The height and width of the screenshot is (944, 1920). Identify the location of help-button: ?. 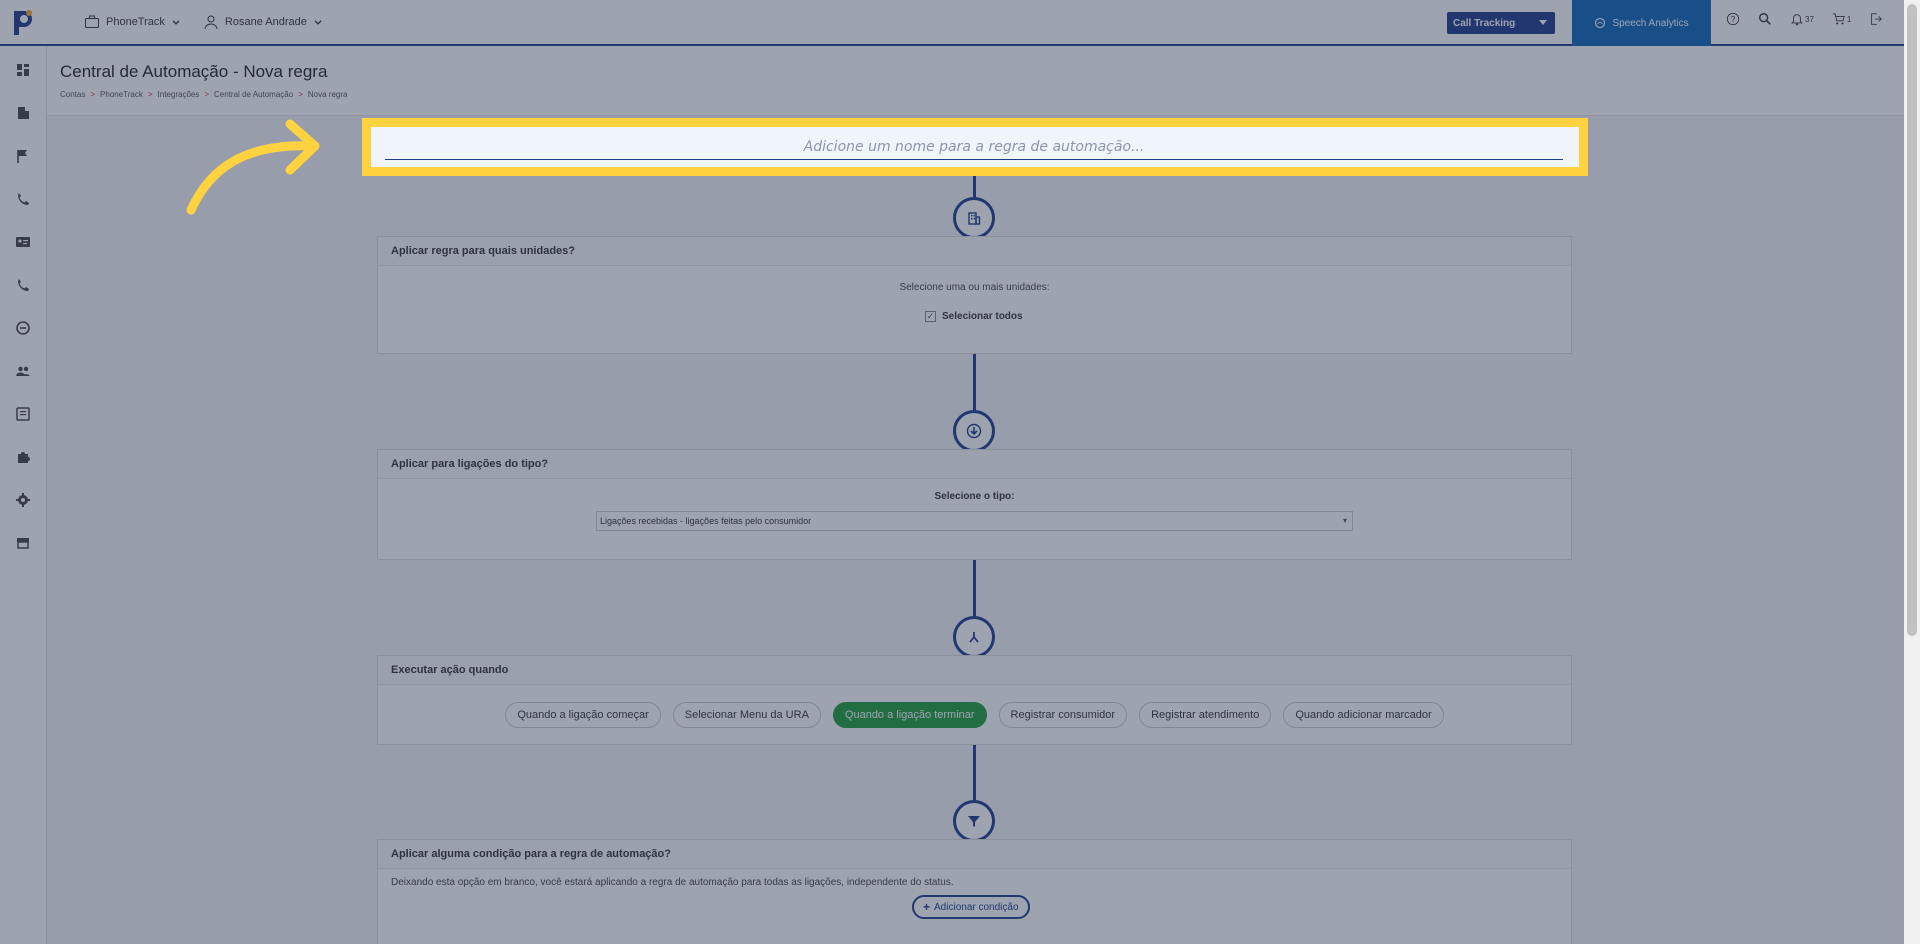
(1733, 19).